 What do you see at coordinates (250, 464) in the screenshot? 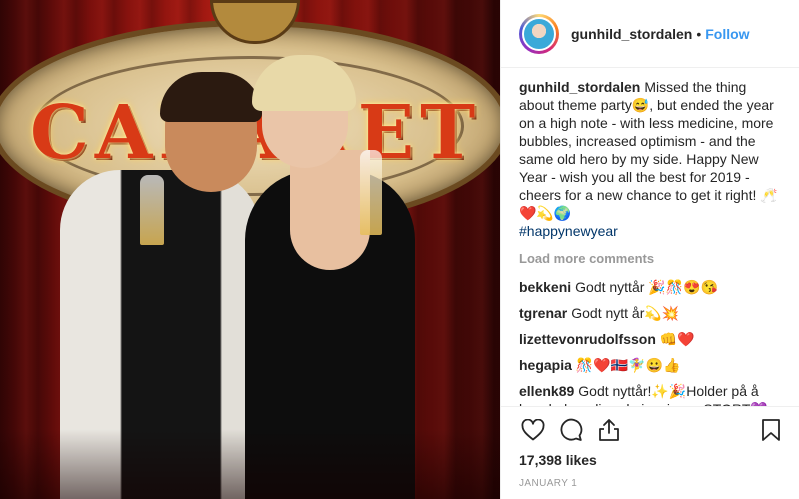
I see `stage-shadow` at bounding box center [250, 464].